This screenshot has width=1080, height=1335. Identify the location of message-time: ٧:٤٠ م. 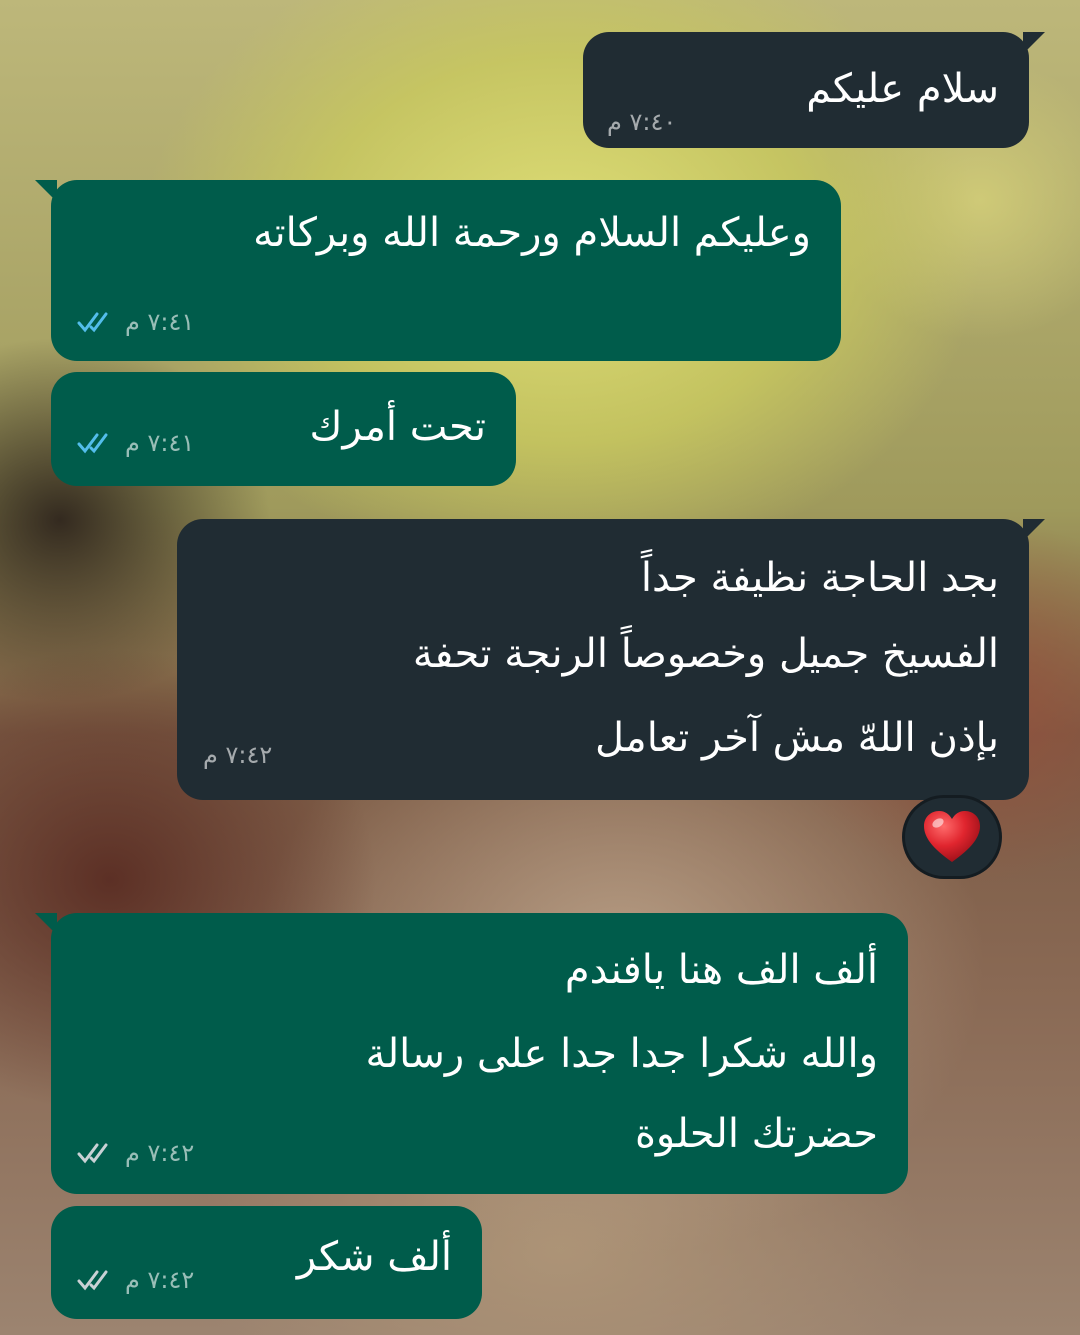
(642, 122).